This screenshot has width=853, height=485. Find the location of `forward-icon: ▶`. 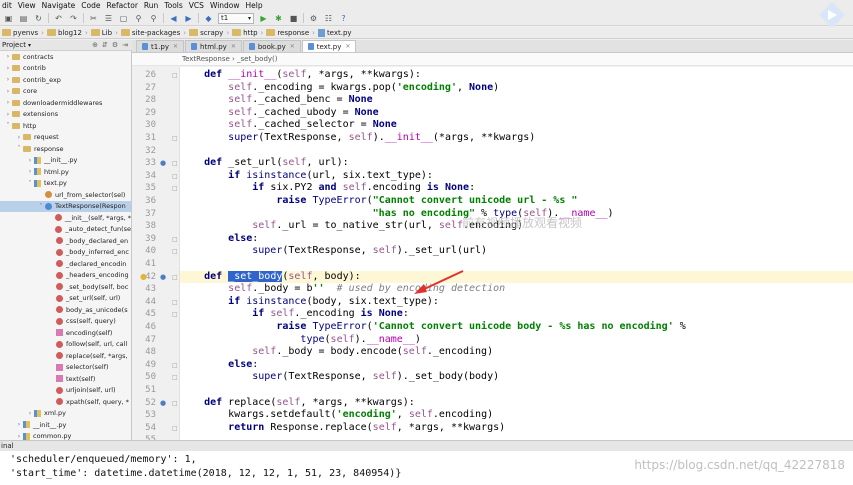

forward-icon: ▶ is located at coordinates (188, 18).